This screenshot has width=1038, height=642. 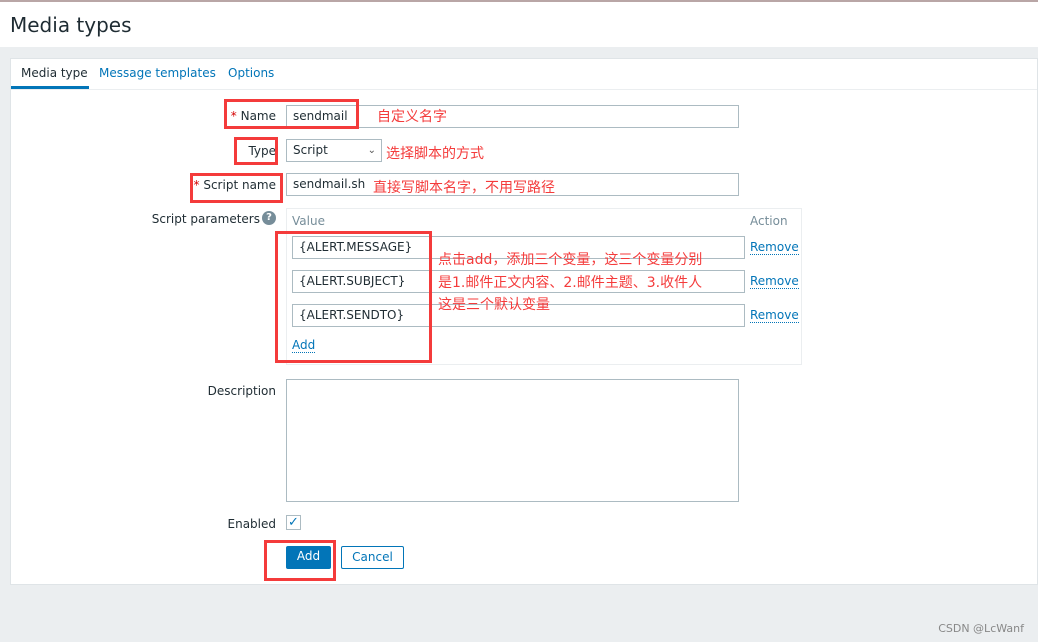 I want to click on description-label: Description, so click(x=241, y=391).